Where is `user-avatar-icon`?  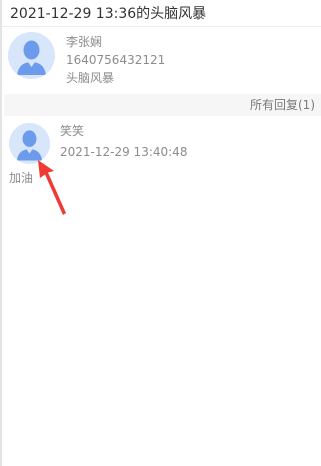
user-avatar-icon is located at coordinates (31, 55).